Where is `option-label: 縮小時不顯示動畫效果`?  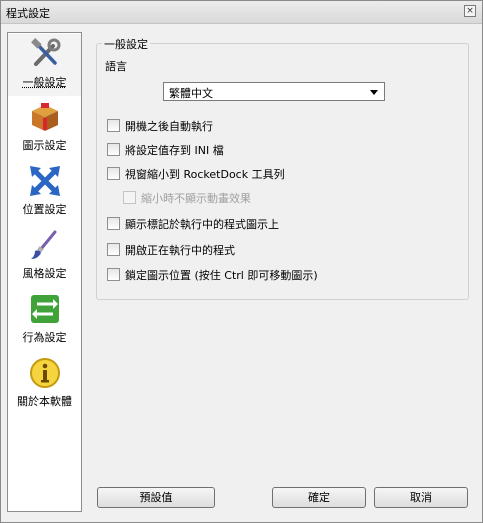
option-label: 縮小時不顯示動畫效果 is located at coordinates (196, 198).